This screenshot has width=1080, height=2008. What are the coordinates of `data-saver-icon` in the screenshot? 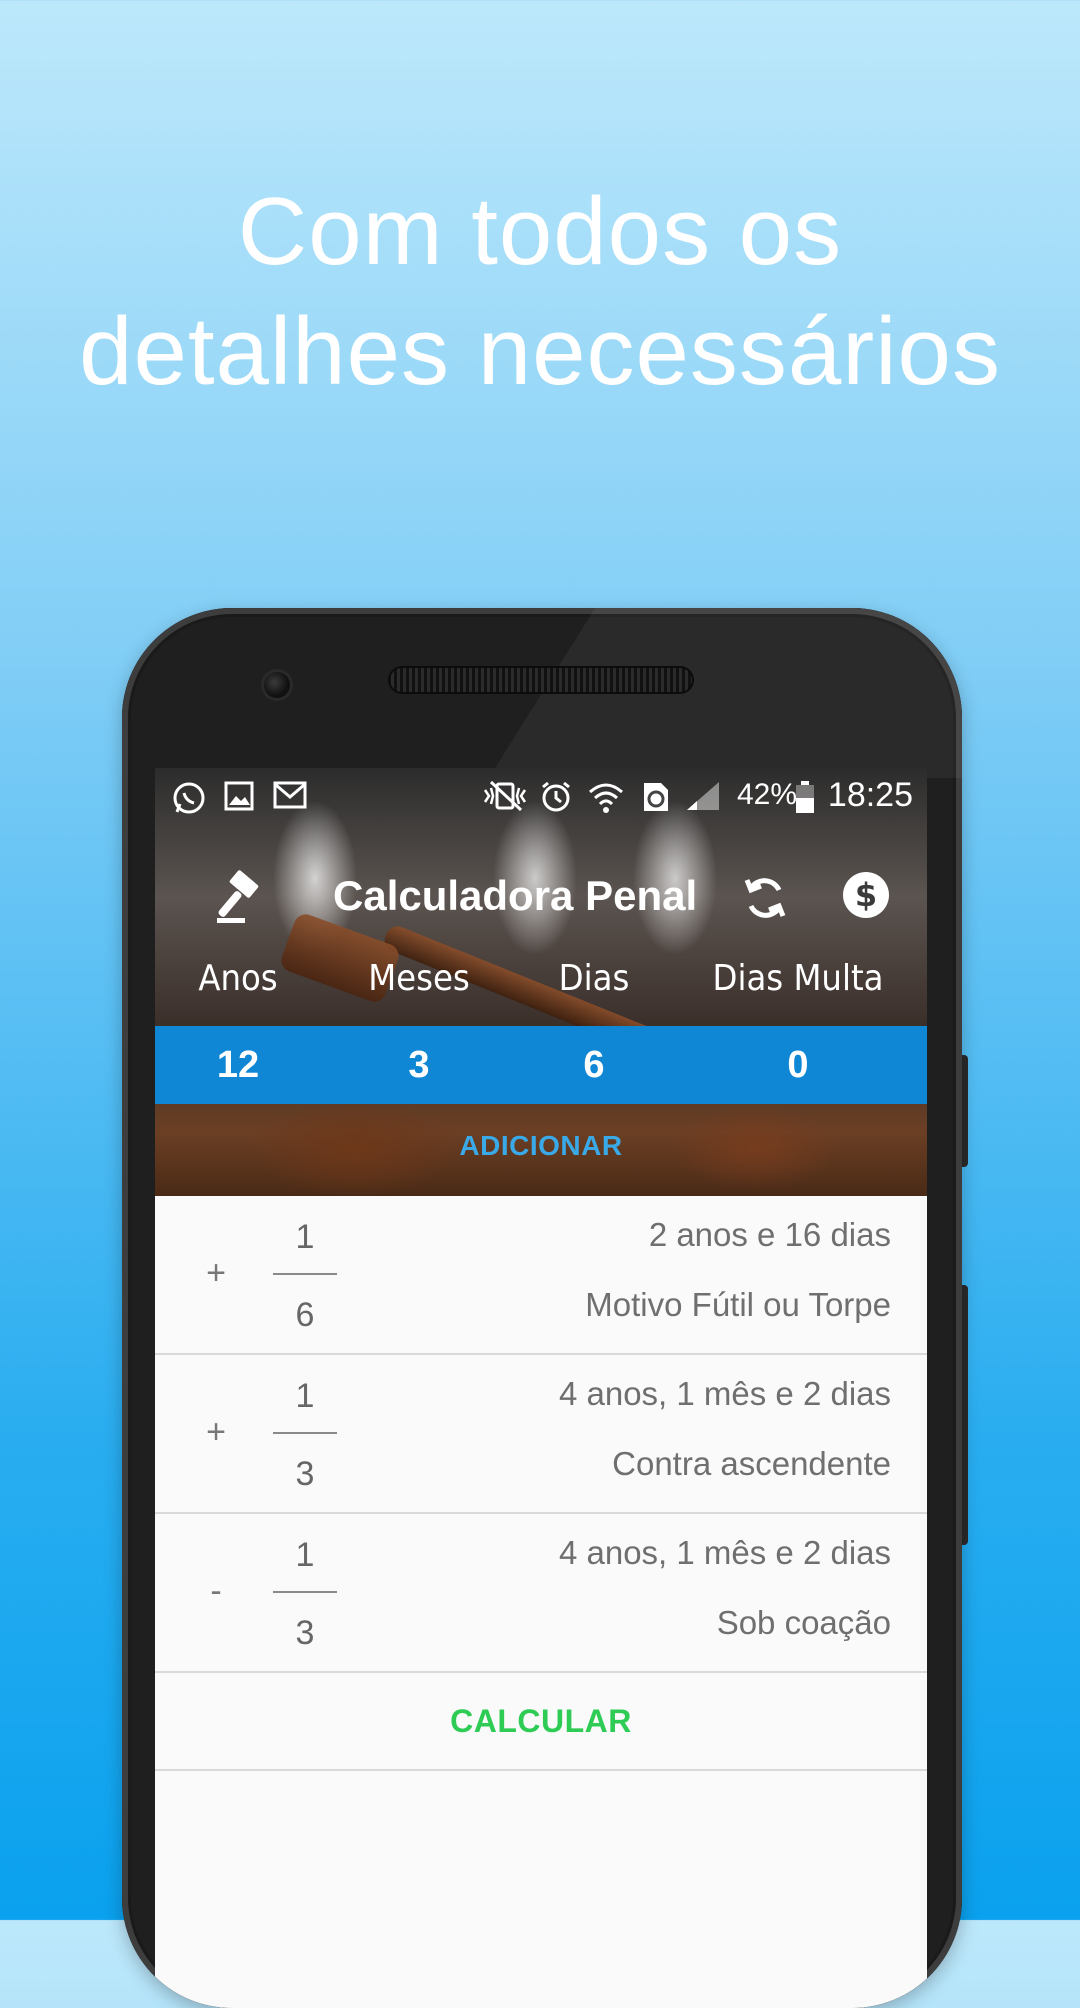 It's located at (656, 801).